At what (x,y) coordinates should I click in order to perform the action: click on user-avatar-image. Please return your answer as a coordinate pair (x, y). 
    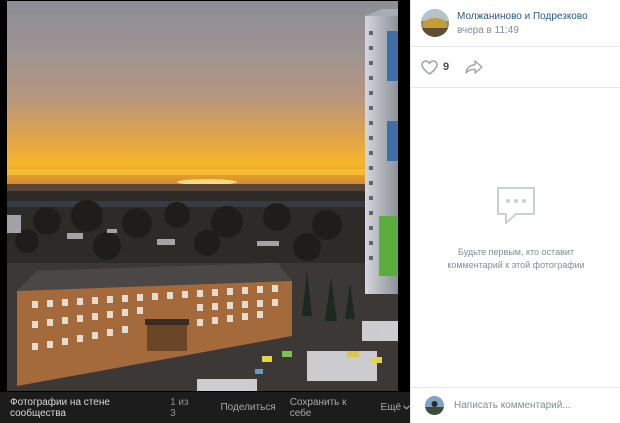
    Looking at the image, I should click on (434, 405).